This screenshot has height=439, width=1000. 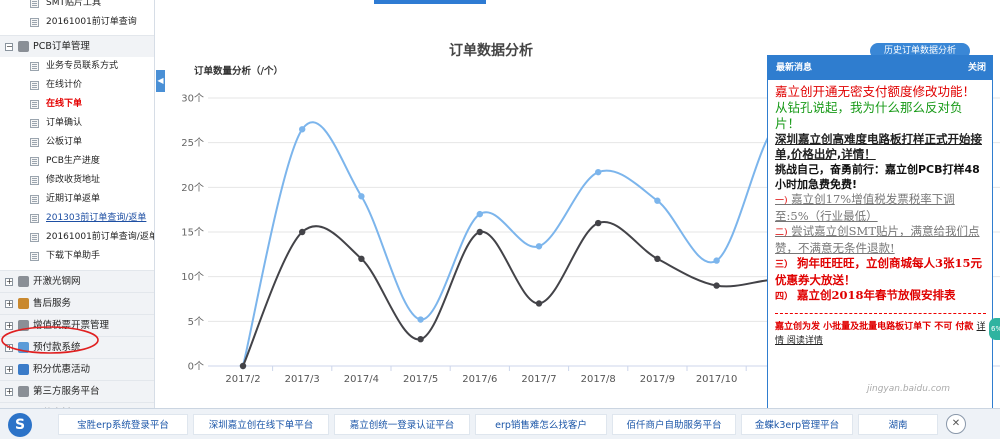 What do you see at coordinates (77, 281) in the screenshot?
I see `sidebar-group: + 开激光钢网` at bounding box center [77, 281].